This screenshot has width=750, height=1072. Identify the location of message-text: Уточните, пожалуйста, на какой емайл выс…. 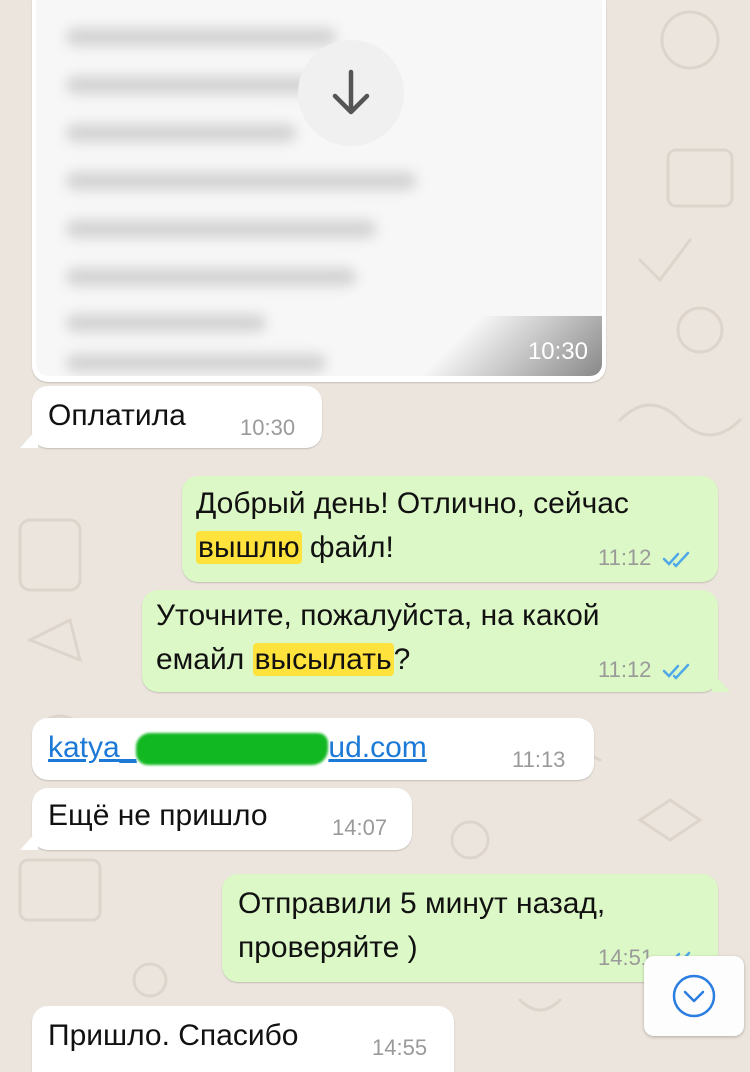
(378, 638).